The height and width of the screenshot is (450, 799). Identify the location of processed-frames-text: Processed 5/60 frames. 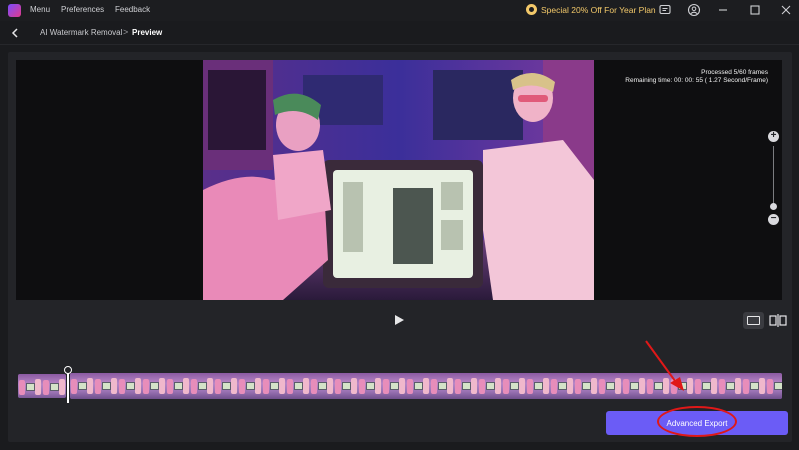
(734, 72).